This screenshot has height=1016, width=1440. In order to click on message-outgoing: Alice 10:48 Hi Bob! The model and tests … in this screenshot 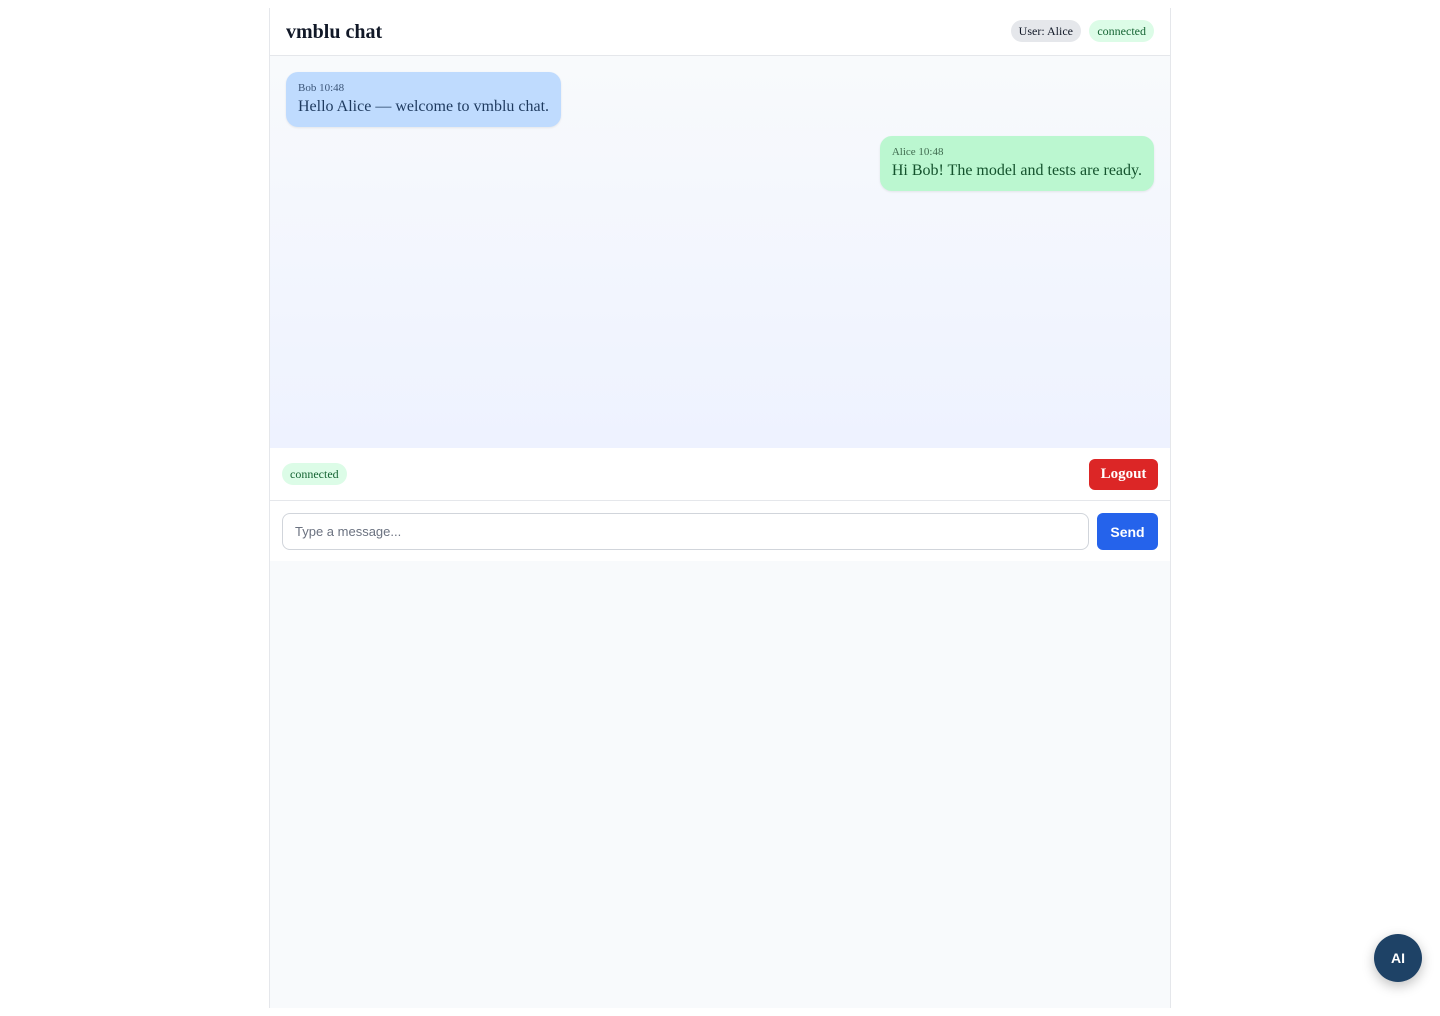, I will do `click(1016, 163)`.